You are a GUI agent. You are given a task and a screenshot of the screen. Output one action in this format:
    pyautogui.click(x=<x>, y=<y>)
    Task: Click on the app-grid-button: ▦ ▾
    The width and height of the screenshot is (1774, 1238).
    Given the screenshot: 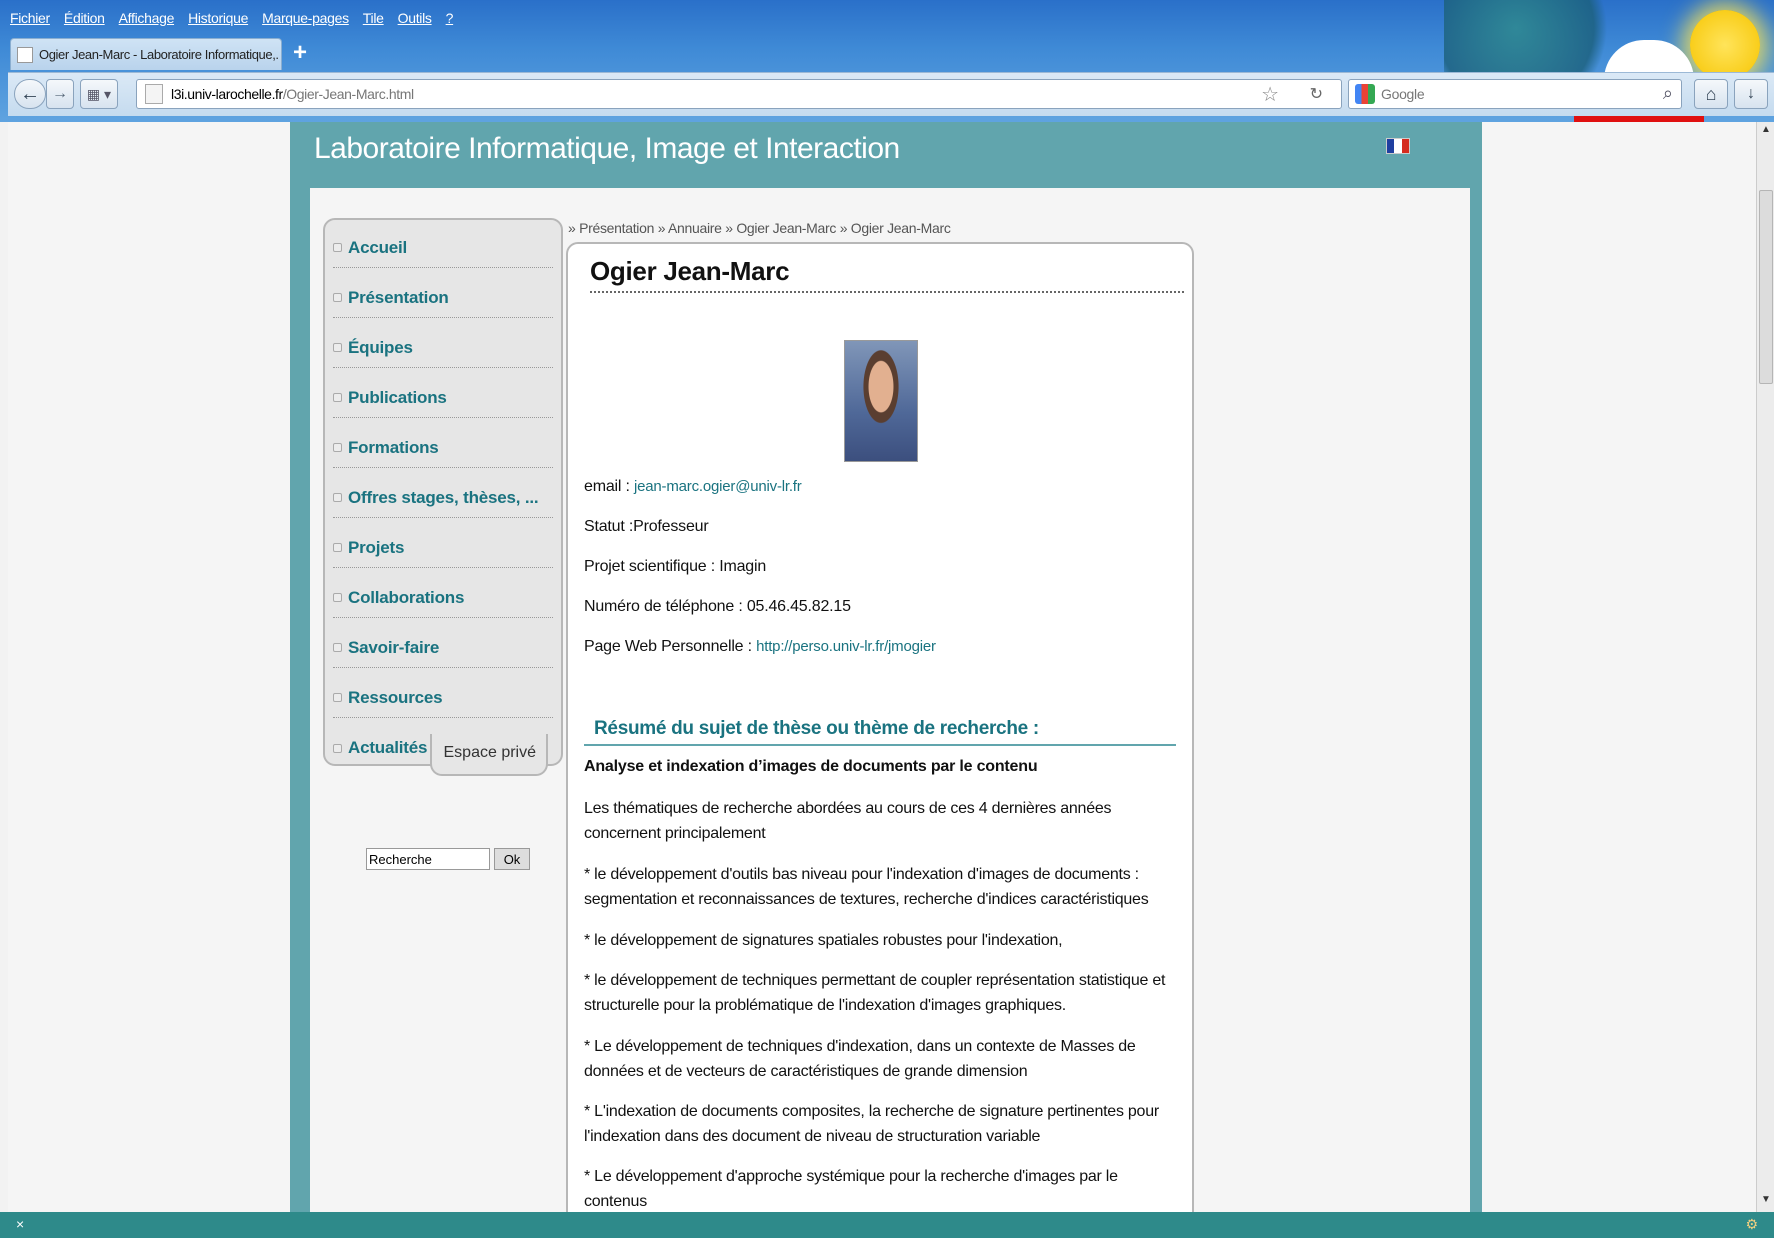 What is the action you would take?
    pyautogui.click(x=99, y=94)
    